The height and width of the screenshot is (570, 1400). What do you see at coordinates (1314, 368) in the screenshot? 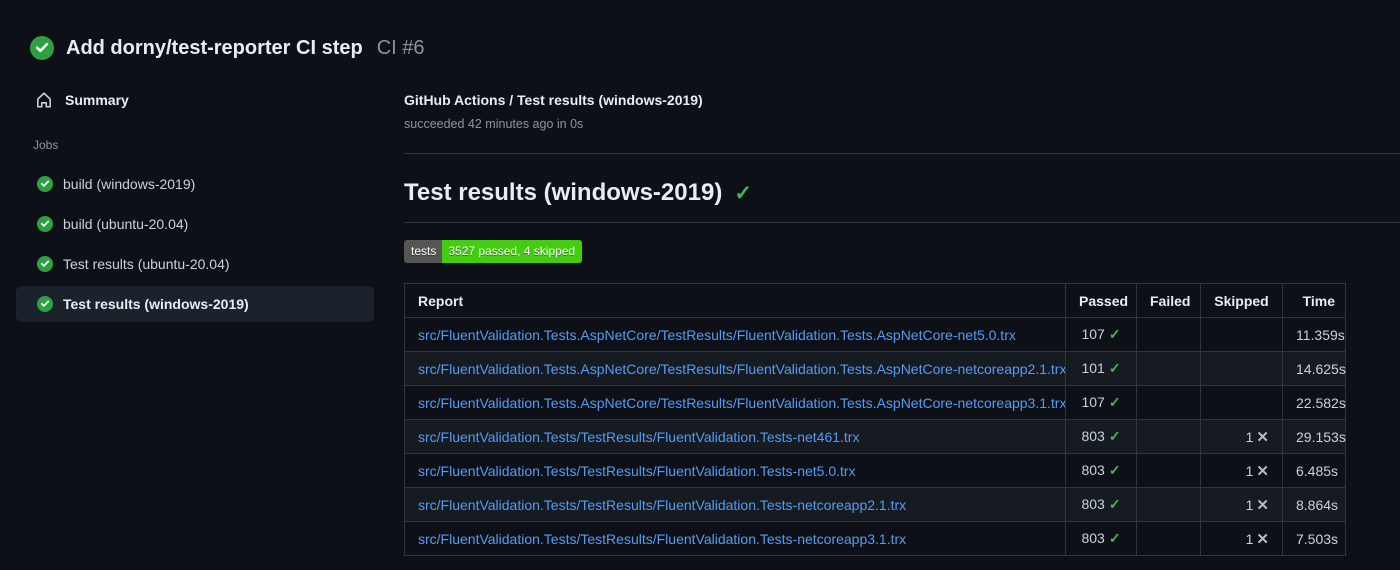
I see `time-cell: 14.625s` at bounding box center [1314, 368].